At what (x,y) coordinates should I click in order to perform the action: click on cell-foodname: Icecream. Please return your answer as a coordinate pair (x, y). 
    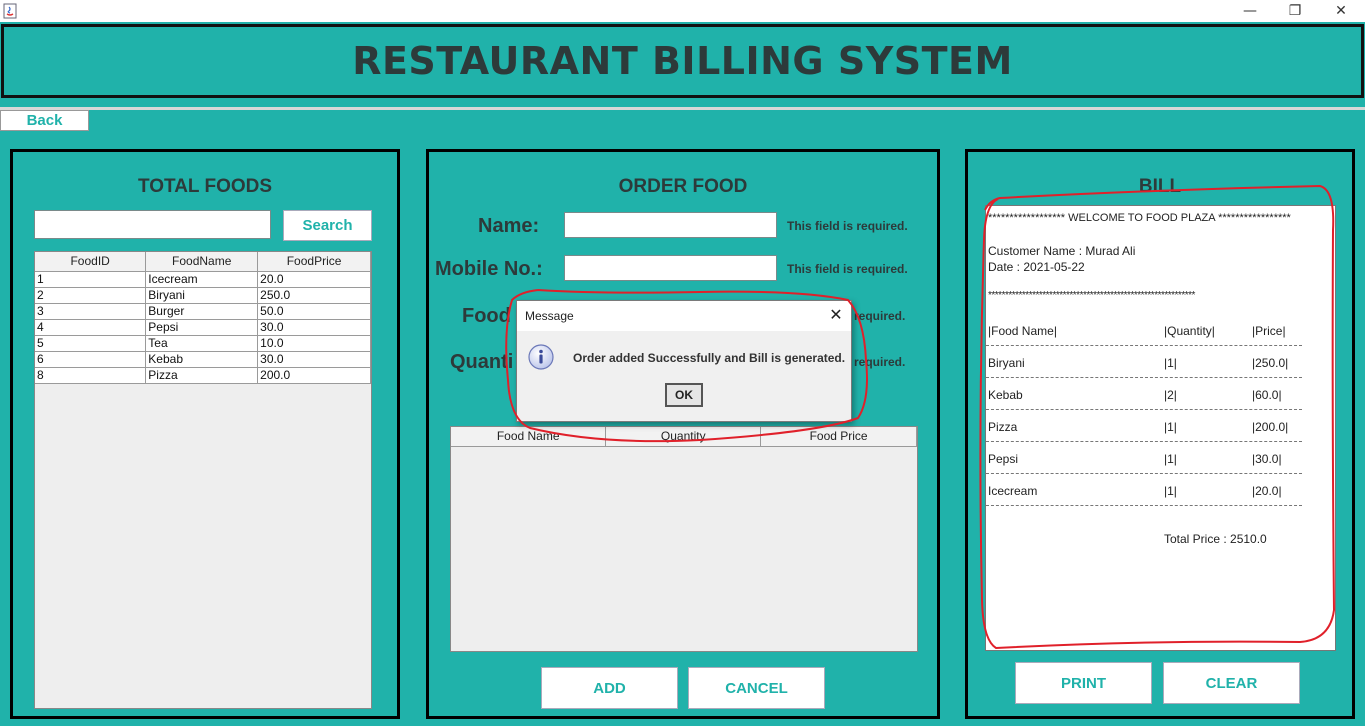
    Looking at the image, I should click on (202, 279).